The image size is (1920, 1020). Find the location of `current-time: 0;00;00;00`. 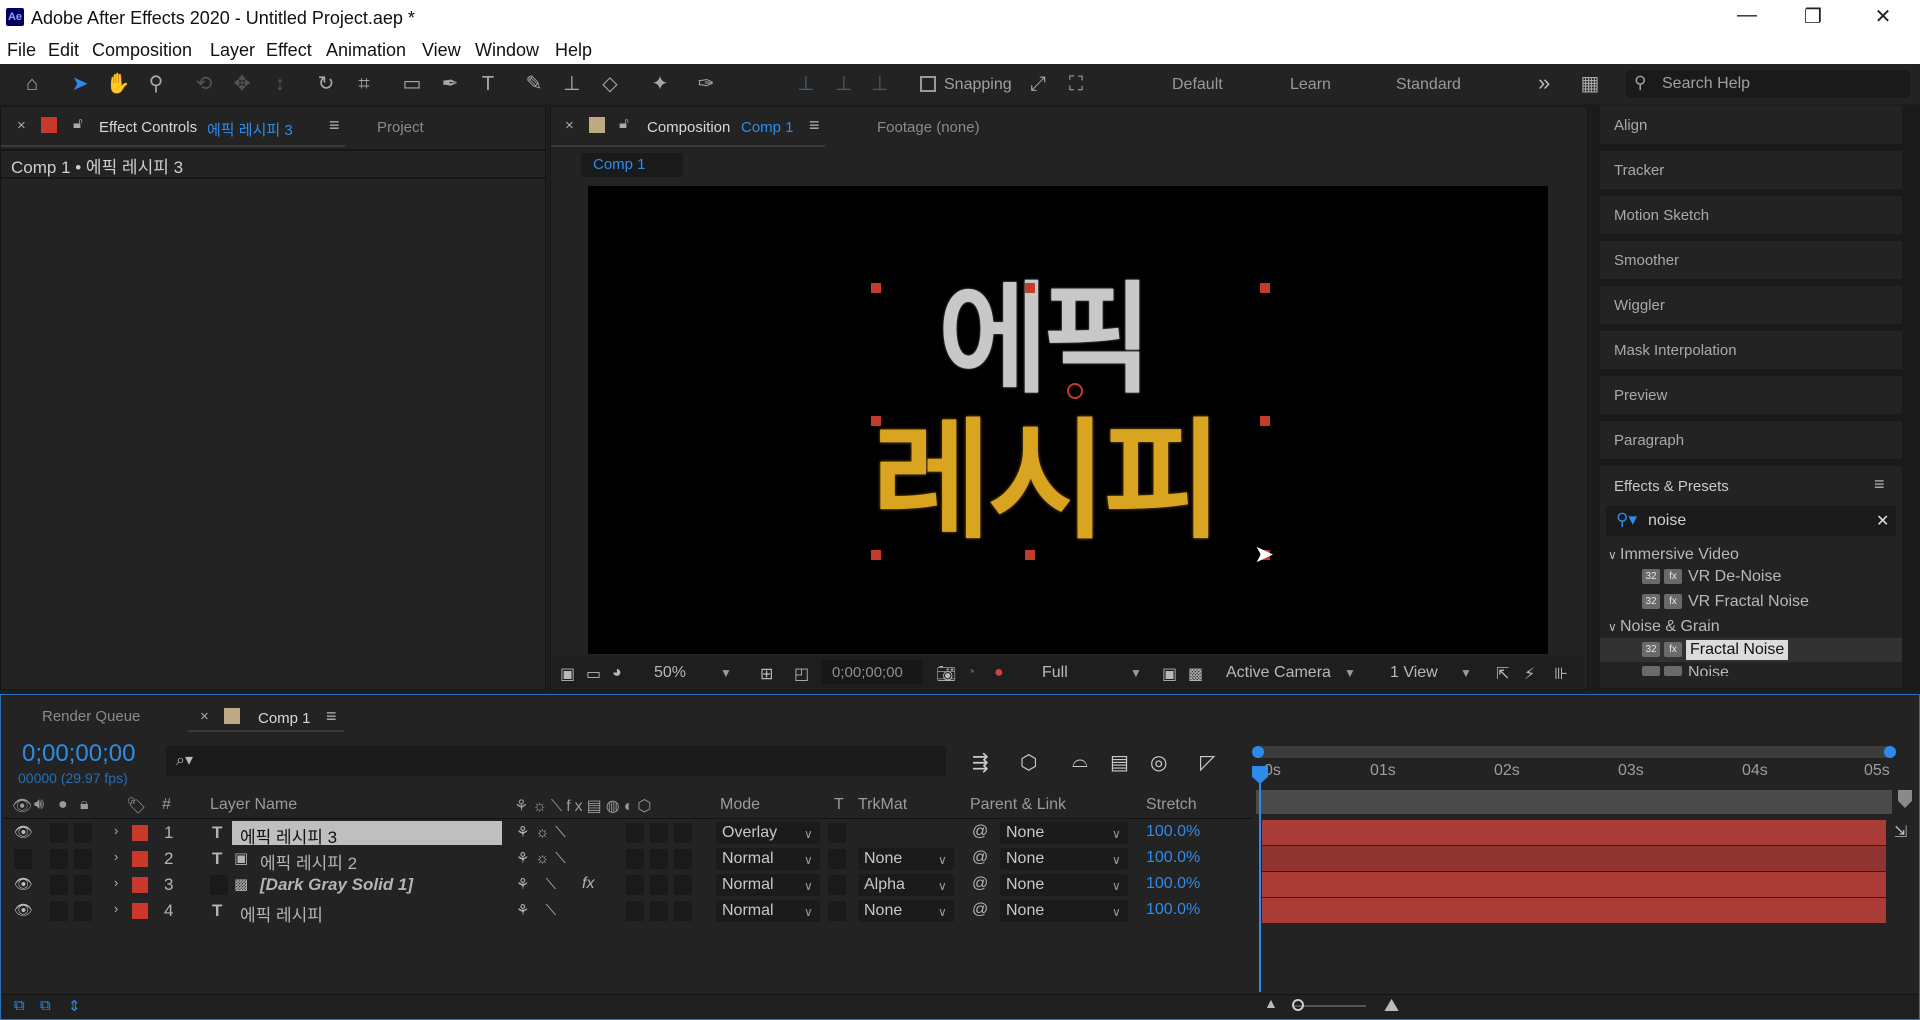

current-time: 0;00;00;00 is located at coordinates (78, 754).